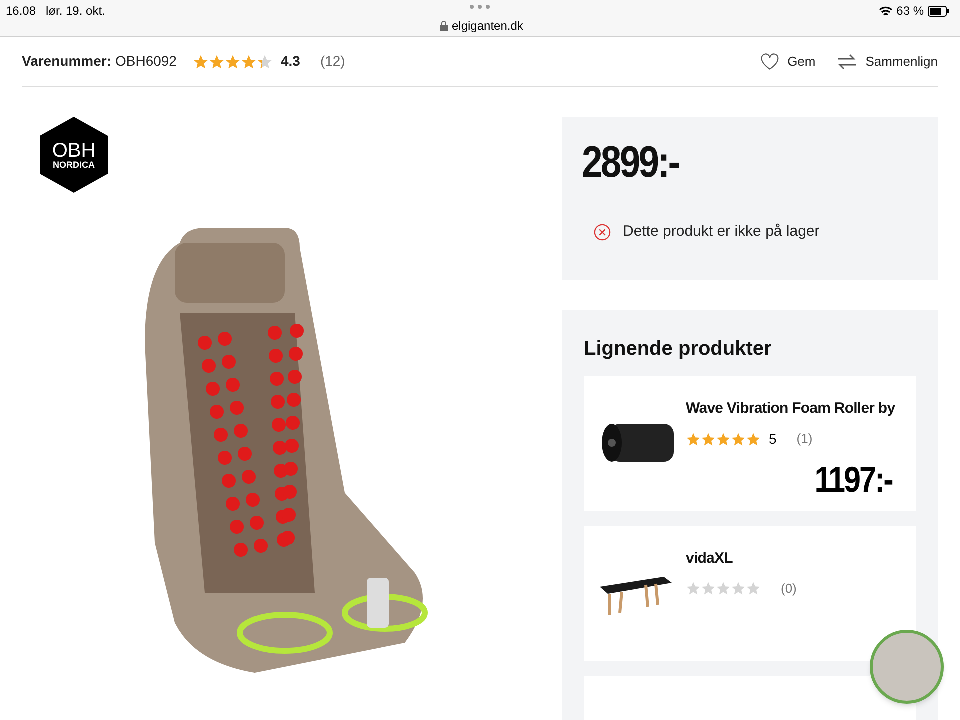 The height and width of the screenshot is (720, 960). Describe the element at coordinates (887, 62) in the screenshot. I see `compare-button: Sammenlign` at that location.